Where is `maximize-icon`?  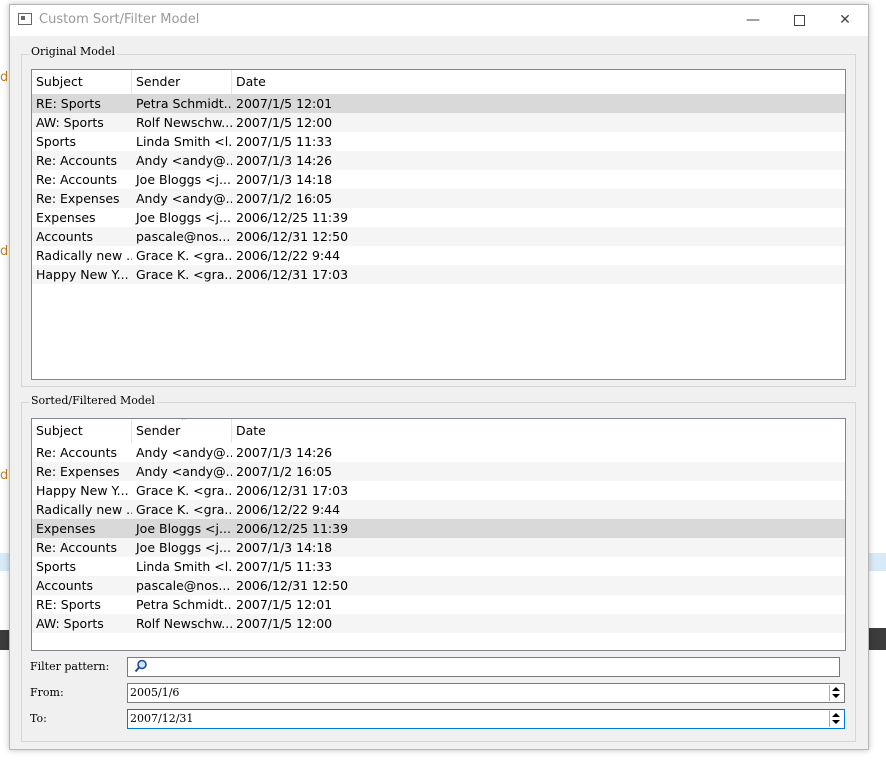
maximize-icon is located at coordinates (799, 20).